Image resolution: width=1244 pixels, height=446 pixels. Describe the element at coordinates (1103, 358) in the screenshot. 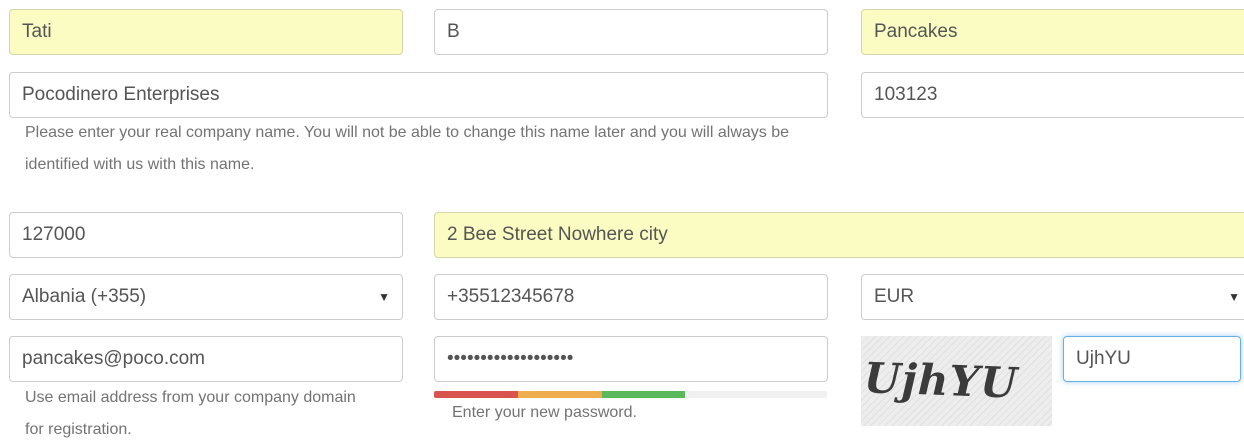

I see `captcha-value: UjhYU` at that location.